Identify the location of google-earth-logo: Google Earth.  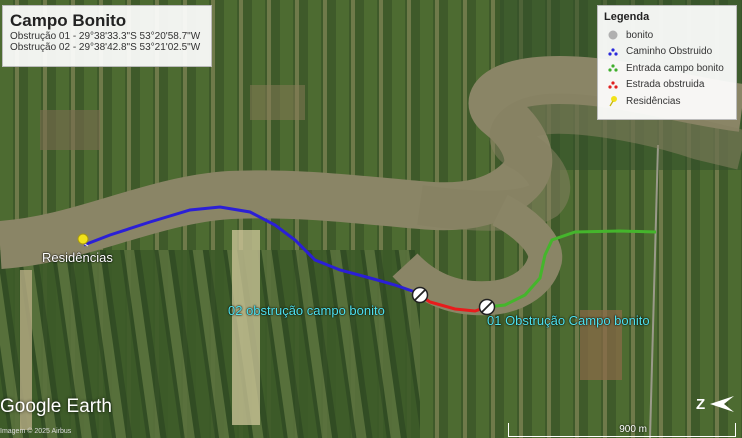
(56, 406).